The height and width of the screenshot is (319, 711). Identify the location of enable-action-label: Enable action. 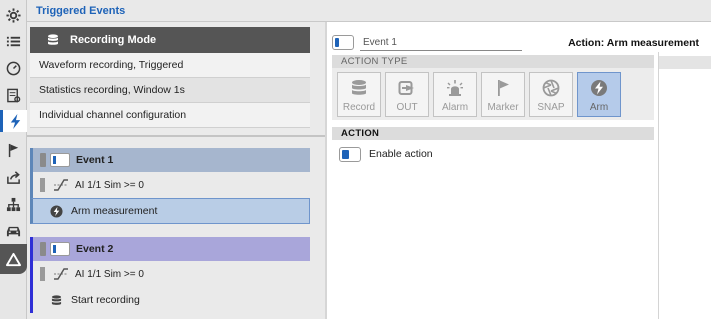
(401, 154).